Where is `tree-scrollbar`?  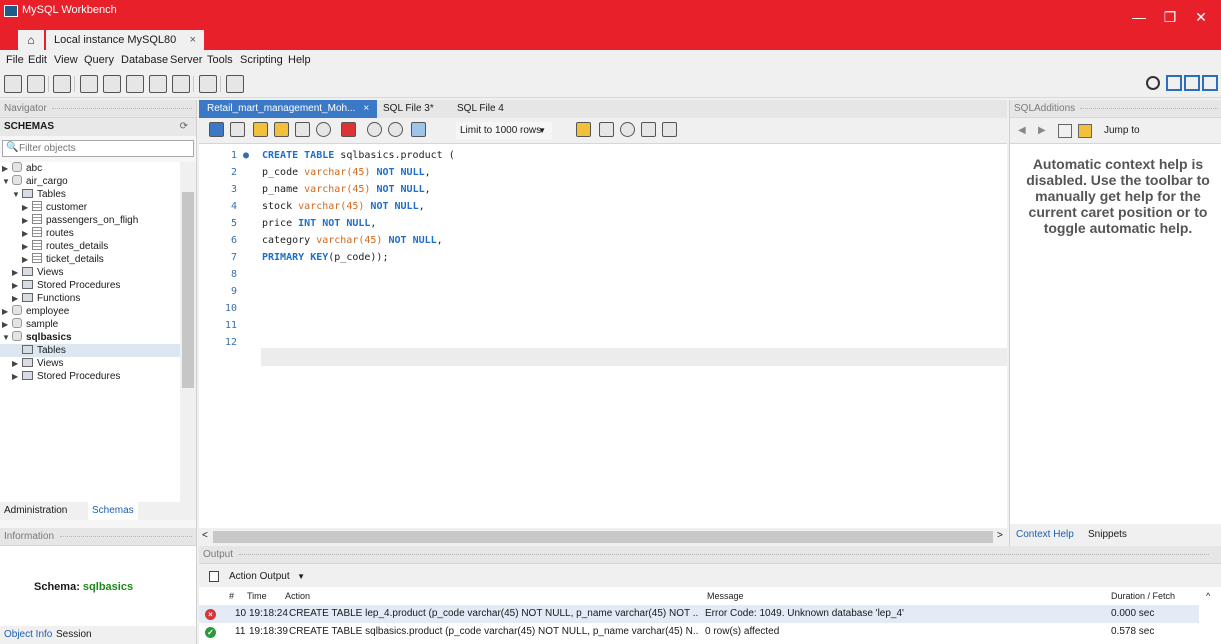
tree-scrollbar is located at coordinates (188, 332).